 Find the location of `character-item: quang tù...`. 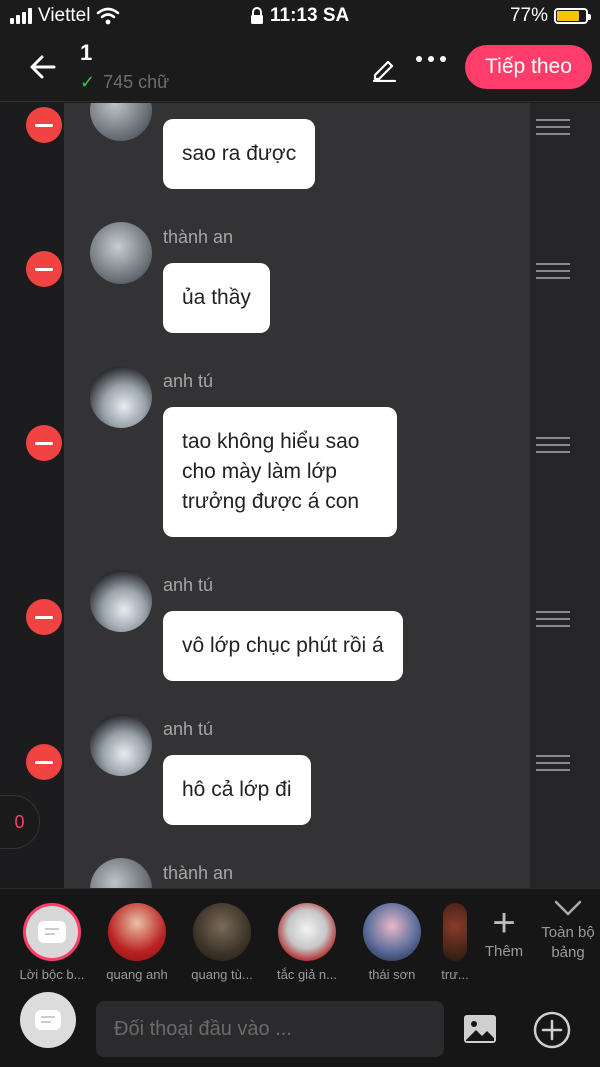

character-item: quang tù... is located at coordinates (222, 942).